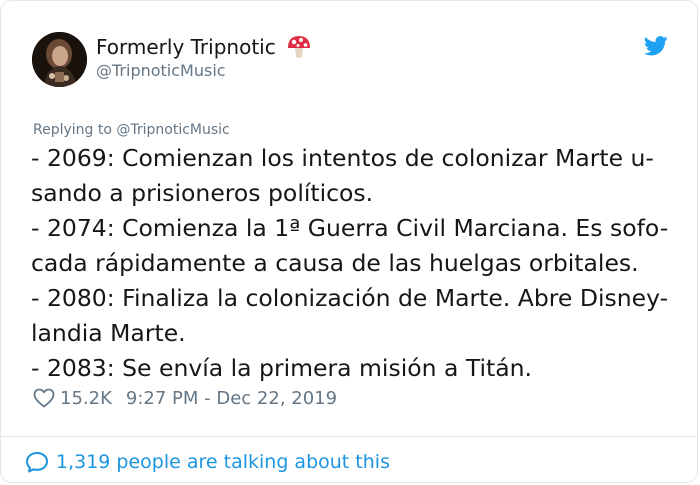  Describe the element at coordinates (44, 398) in the screenshot. I see `heart-icon` at that location.